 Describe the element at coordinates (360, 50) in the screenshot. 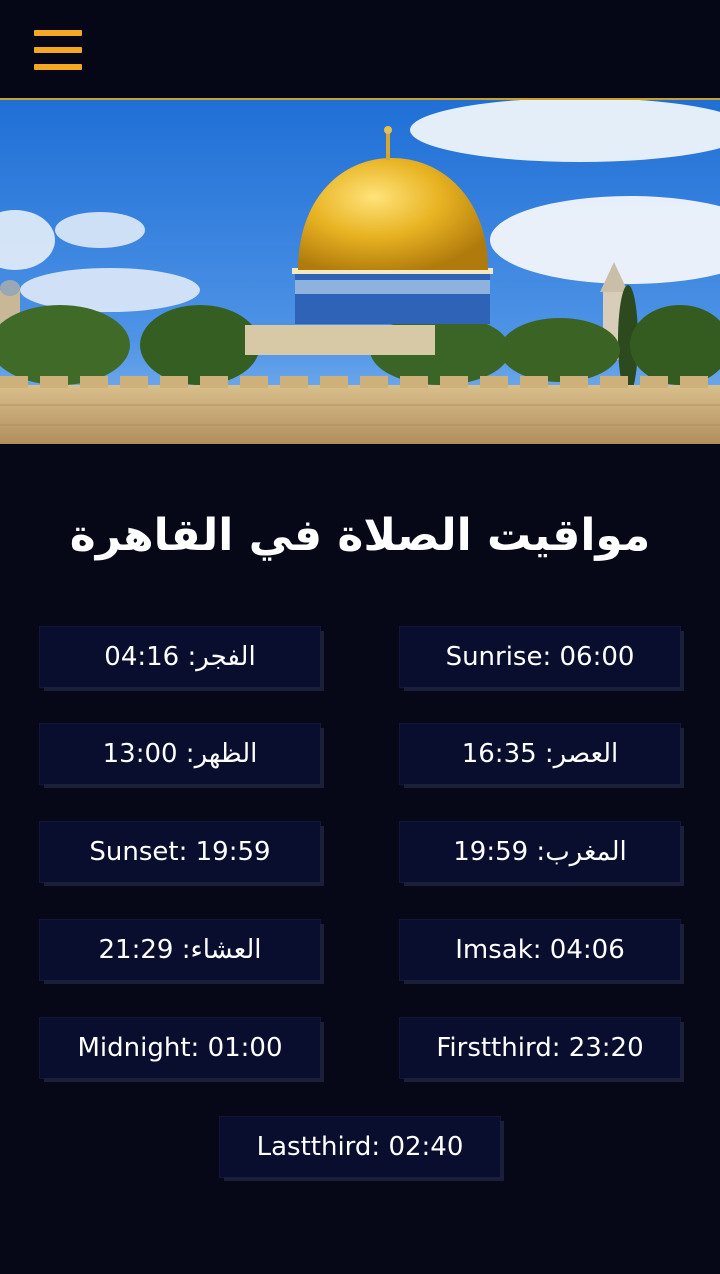

I see `app-bar` at that location.